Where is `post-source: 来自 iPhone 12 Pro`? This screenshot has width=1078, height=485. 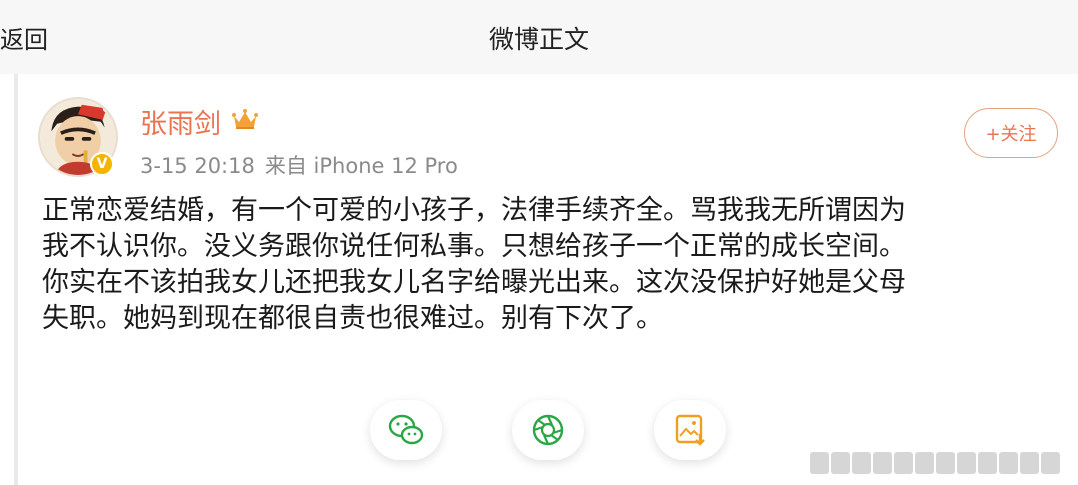 post-source: 来自 iPhone 12 Pro is located at coordinates (361, 166).